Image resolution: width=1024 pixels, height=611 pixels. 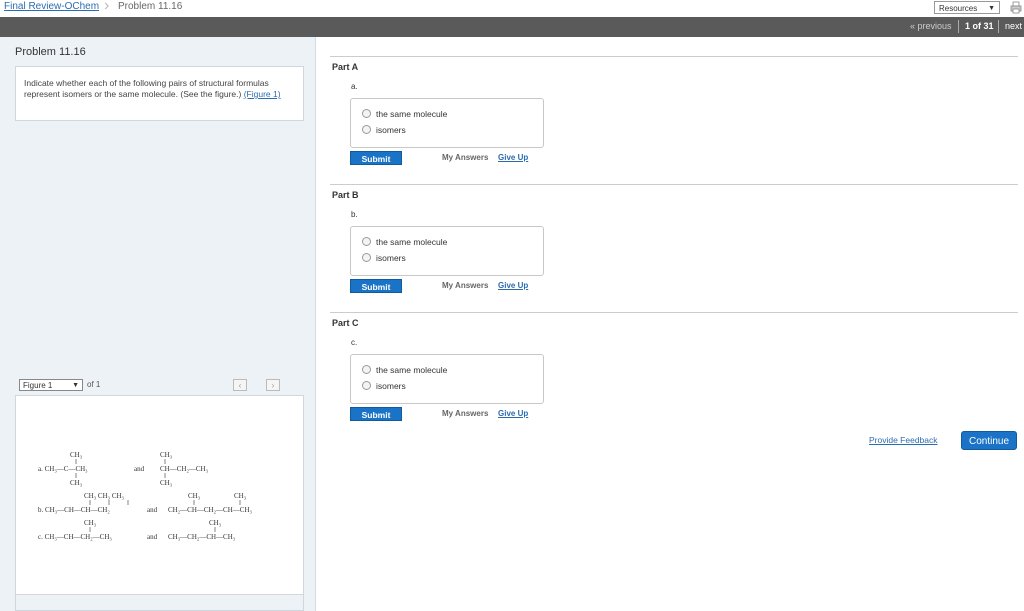 I want to click on breadcrumb-parent-link: Final Review-OChem, so click(x=51, y=6).